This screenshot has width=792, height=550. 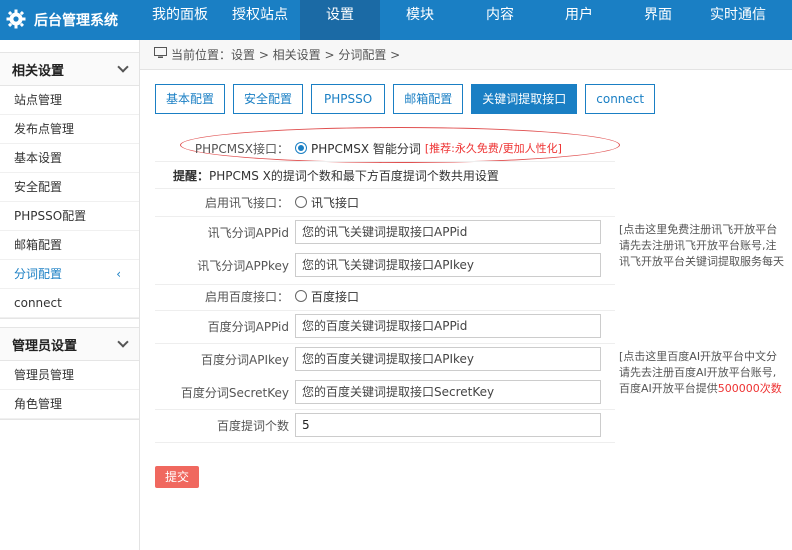 I want to click on brand: 后台管理系统, so click(x=70, y=20).